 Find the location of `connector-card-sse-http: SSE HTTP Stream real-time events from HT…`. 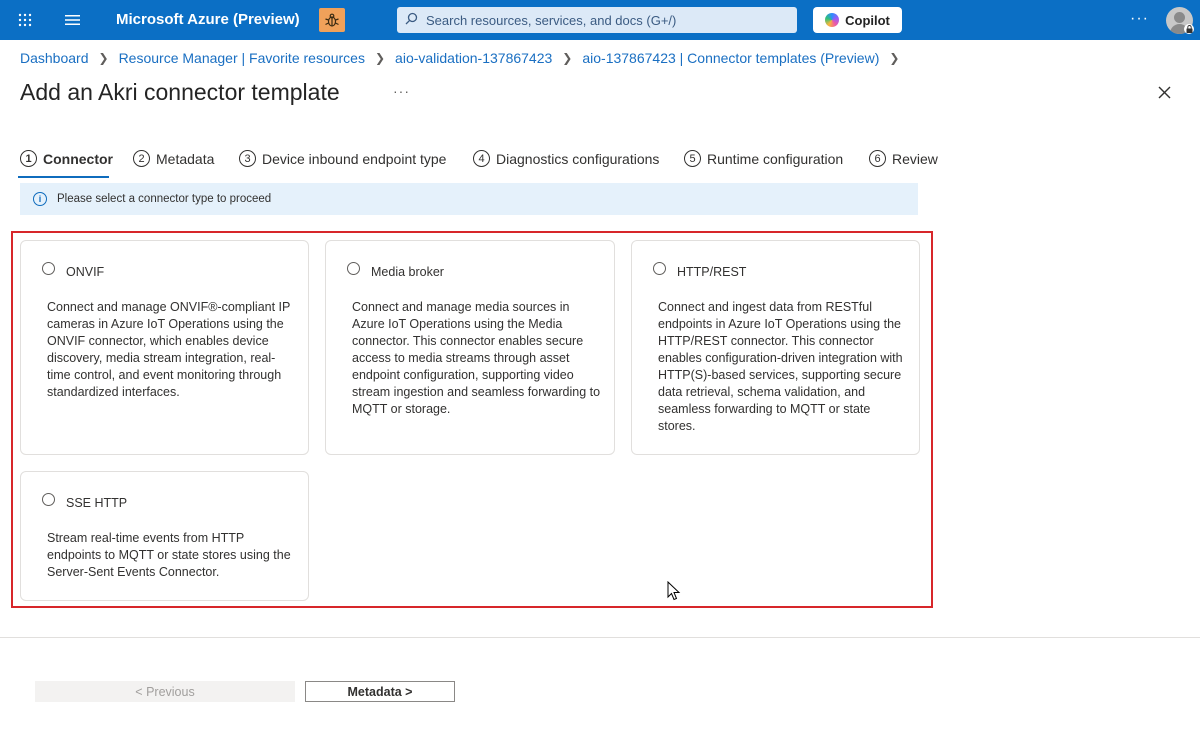

connector-card-sse-http: SSE HTTP Stream real-time events from HT… is located at coordinates (164, 536).